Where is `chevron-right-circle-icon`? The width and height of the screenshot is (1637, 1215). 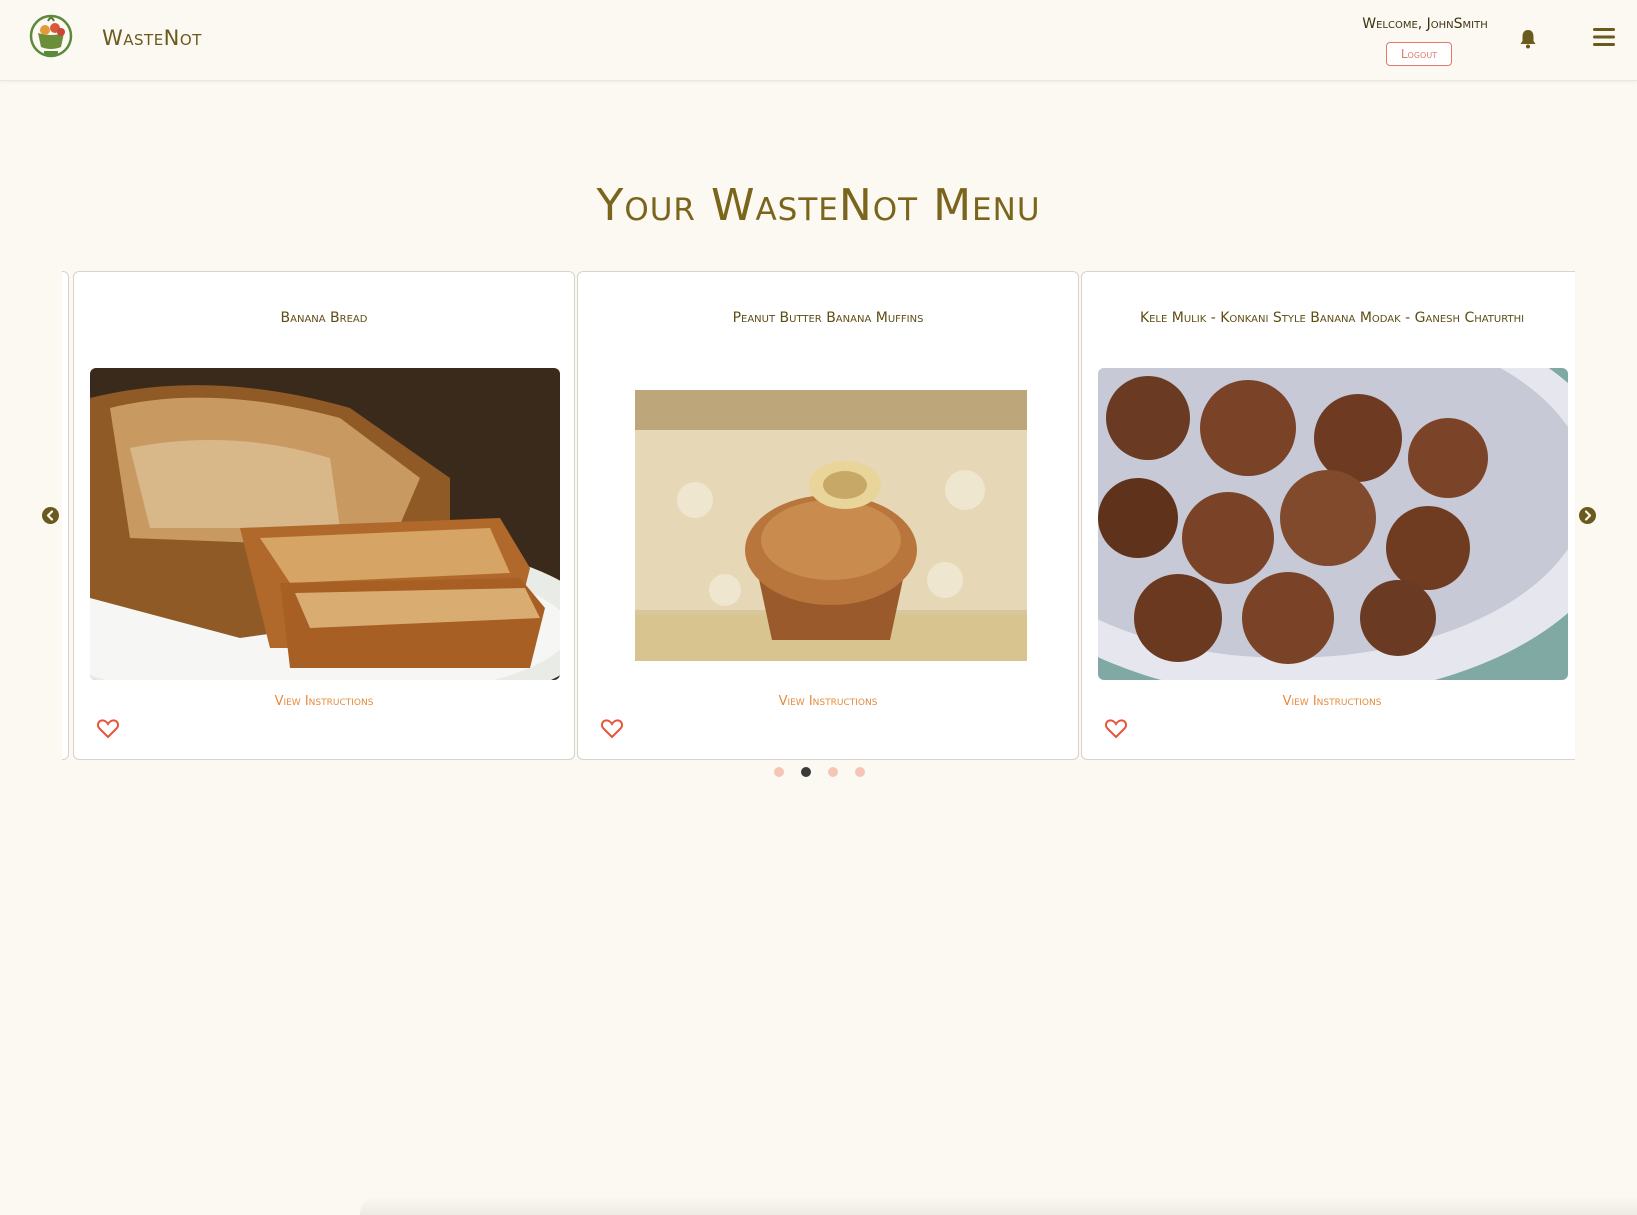
chevron-right-circle-icon is located at coordinates (1587, 515).